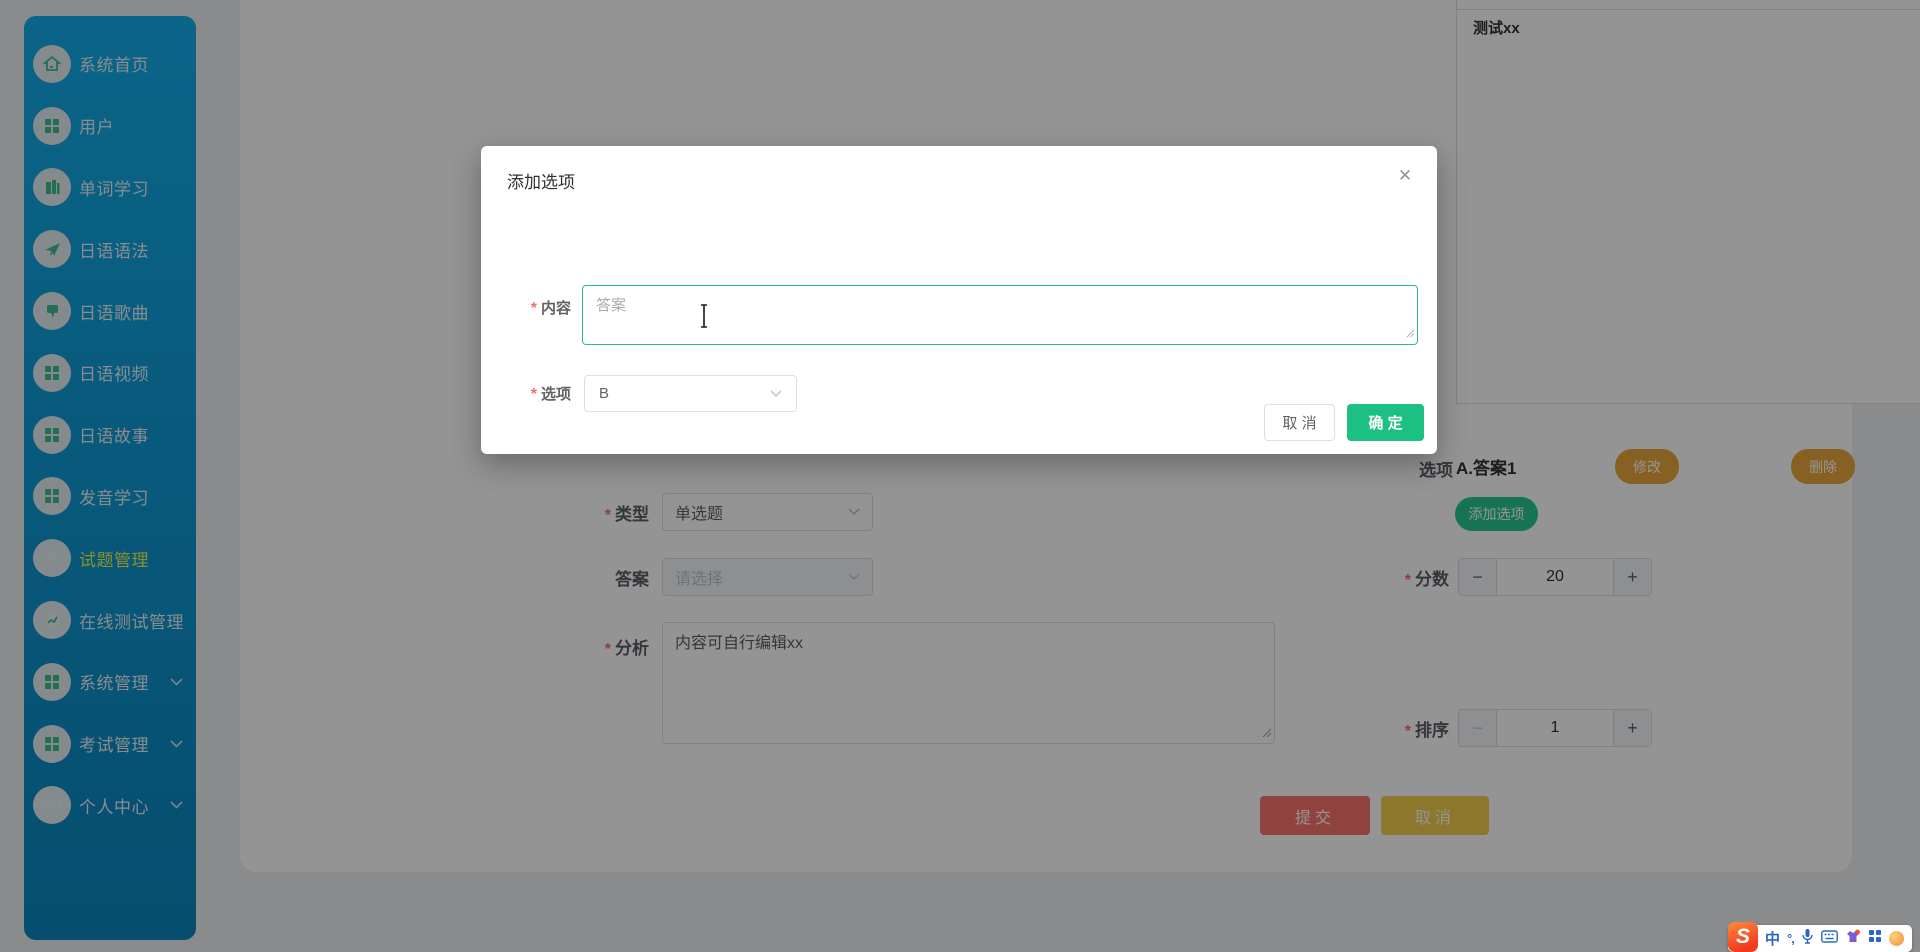  What do you see at coordinates (690, 393) in the screenshot?
I see `dialog-option-select: B` at bounding box center [690, 393].